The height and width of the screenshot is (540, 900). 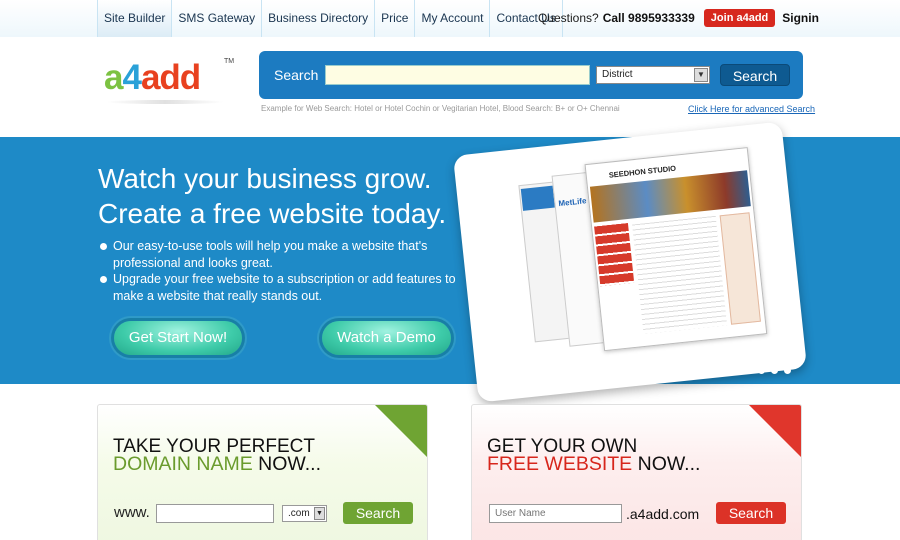 I want to click on nav-site-builder: Site Builder, so click(x=135, y=18).